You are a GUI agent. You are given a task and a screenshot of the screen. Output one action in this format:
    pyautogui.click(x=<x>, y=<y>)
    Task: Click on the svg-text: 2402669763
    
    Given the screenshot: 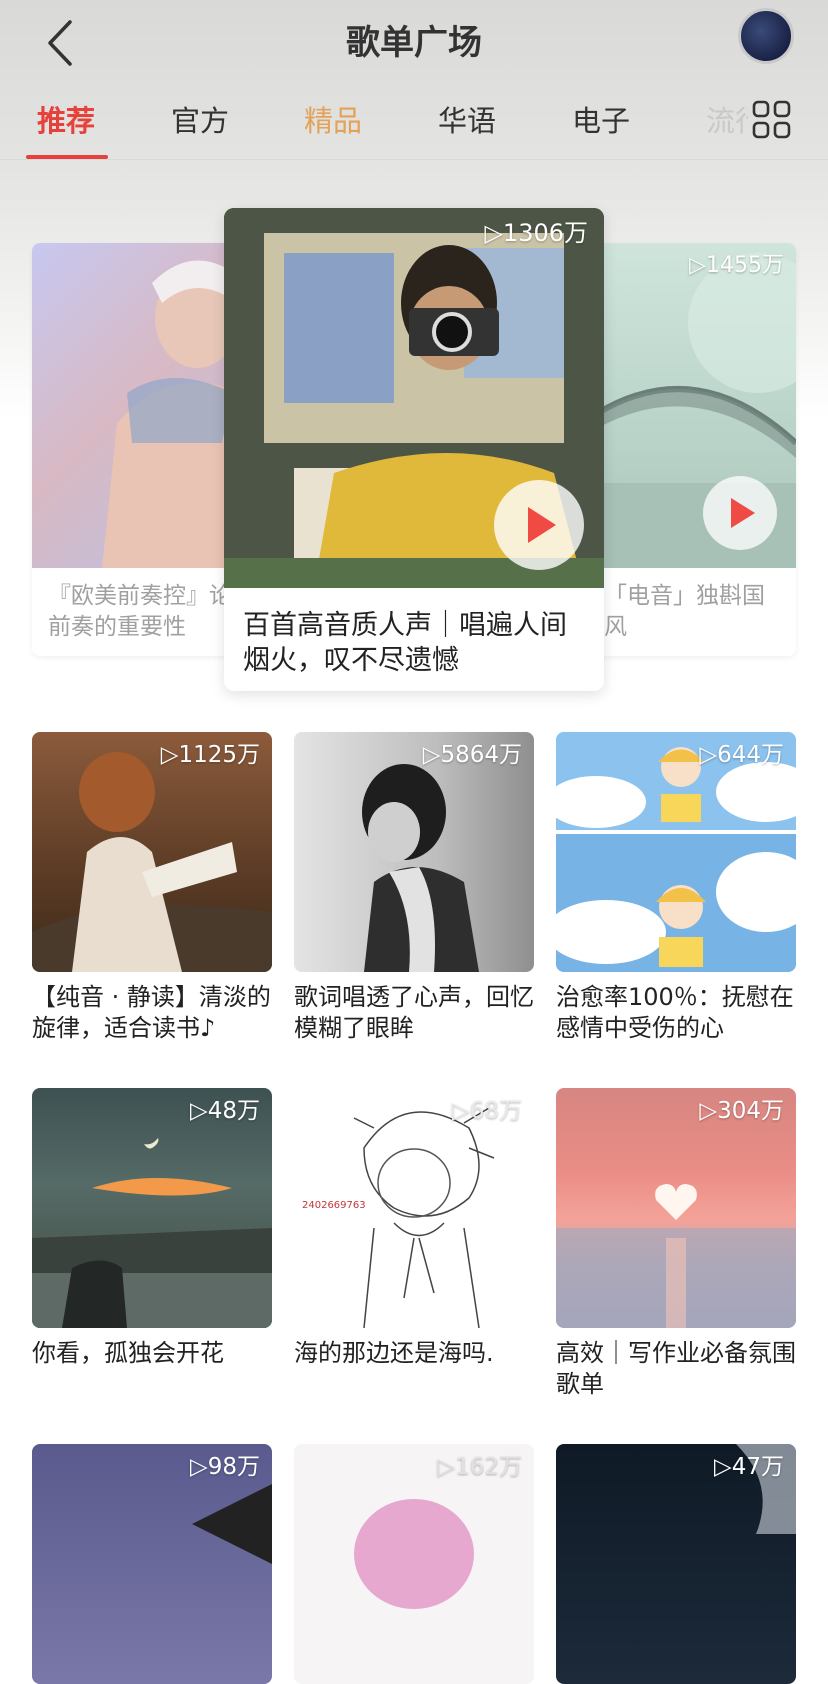 What is the action you would take?
    pyautogui.click(x=334, y=1205)
    